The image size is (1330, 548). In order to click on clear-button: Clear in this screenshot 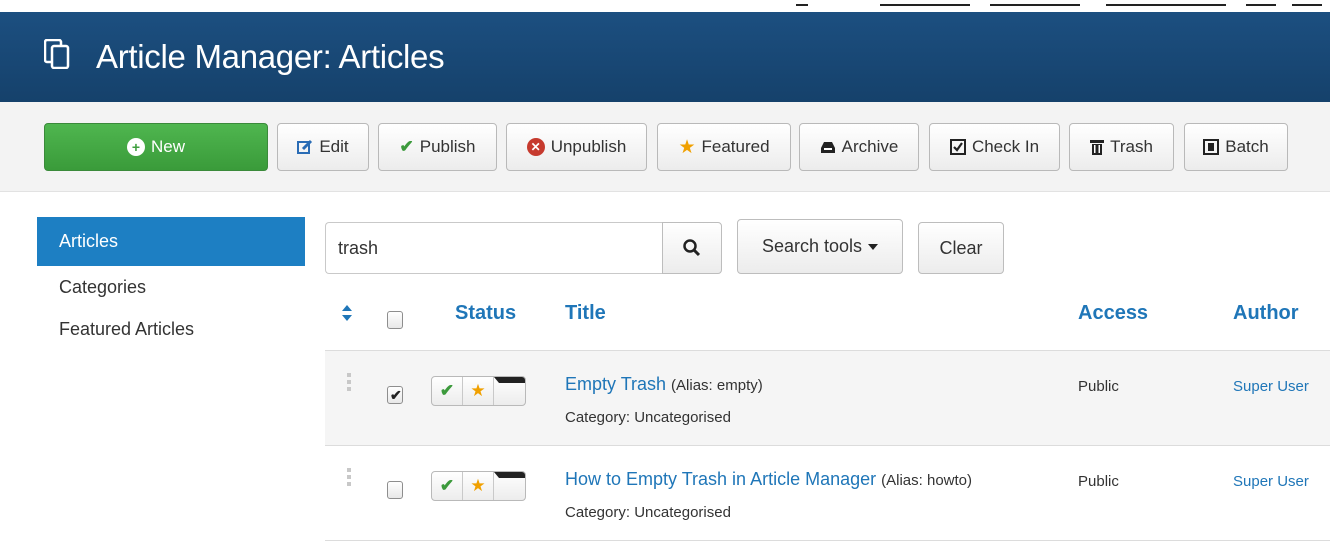, I will do `click(961, 248)`.